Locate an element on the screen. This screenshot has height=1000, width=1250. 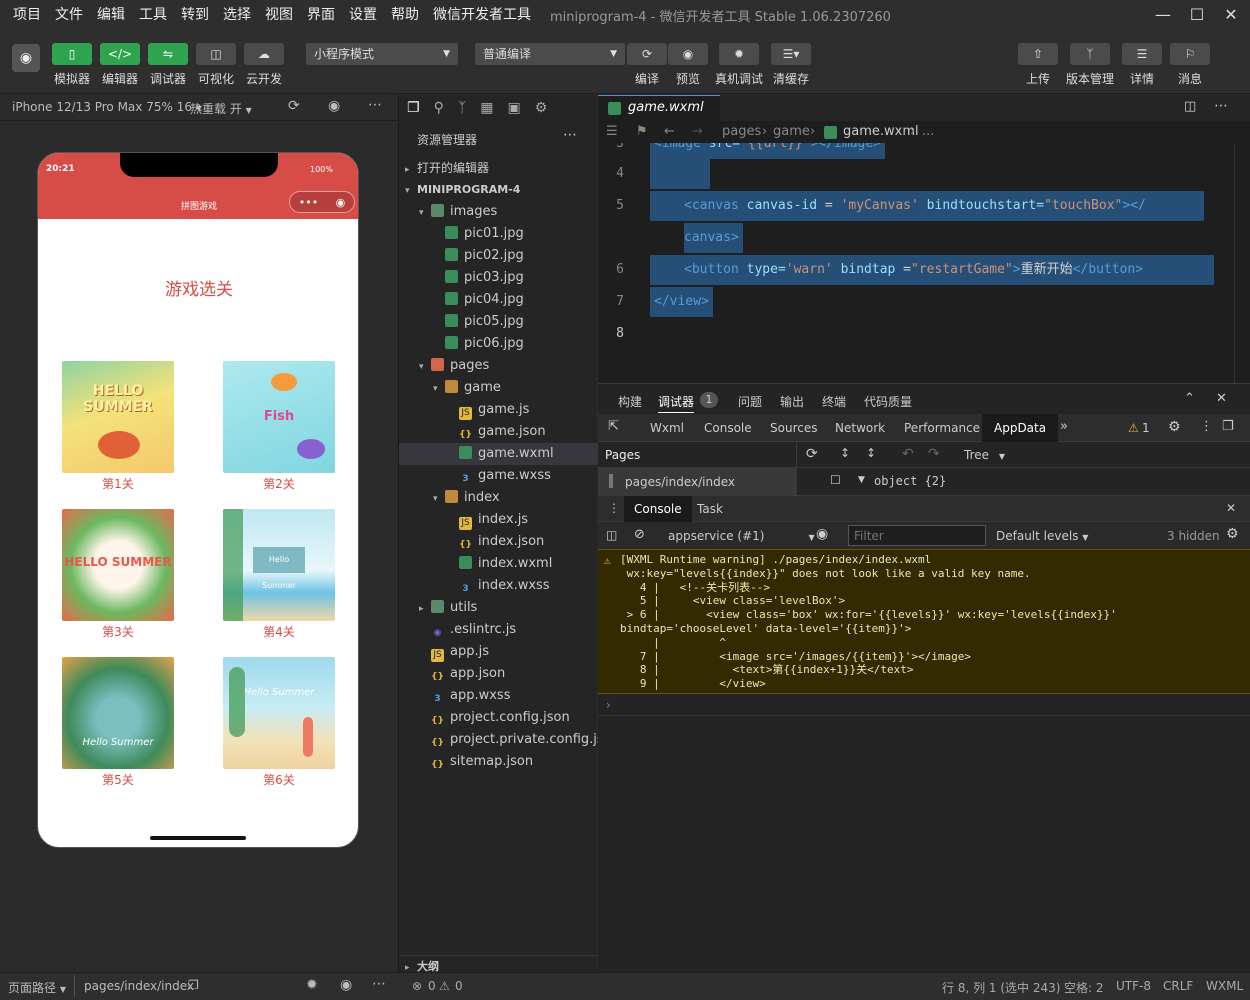
split-editor-icon: ◫ is located at coordinates (1190, 106).